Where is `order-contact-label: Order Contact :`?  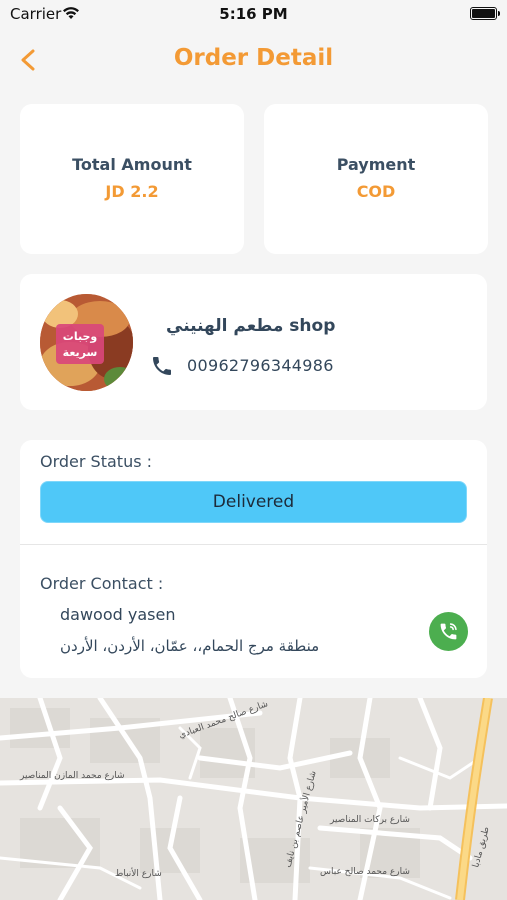
order-contact-label: Order Contact : is located at coordinates (102, 583).